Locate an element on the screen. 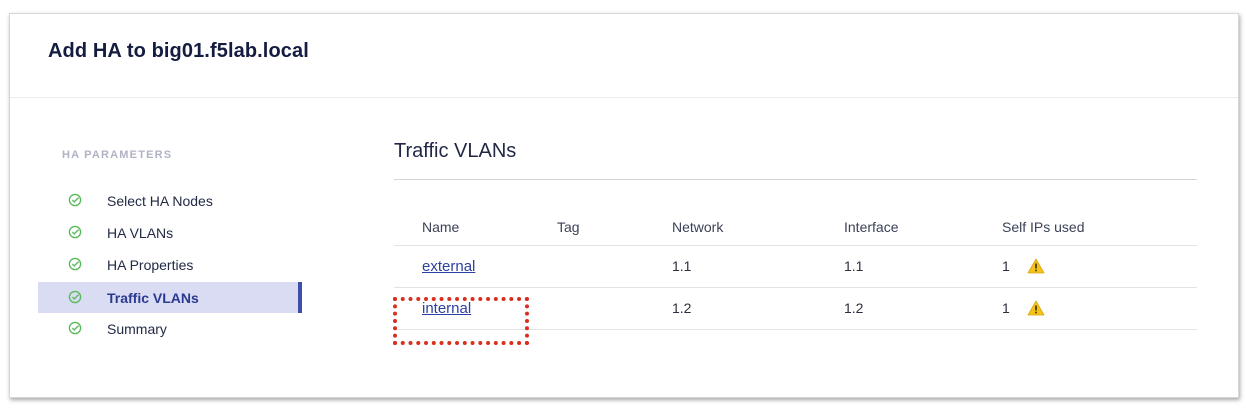  sidebar-item-summary: Summary is located at coordinates (170, 328).